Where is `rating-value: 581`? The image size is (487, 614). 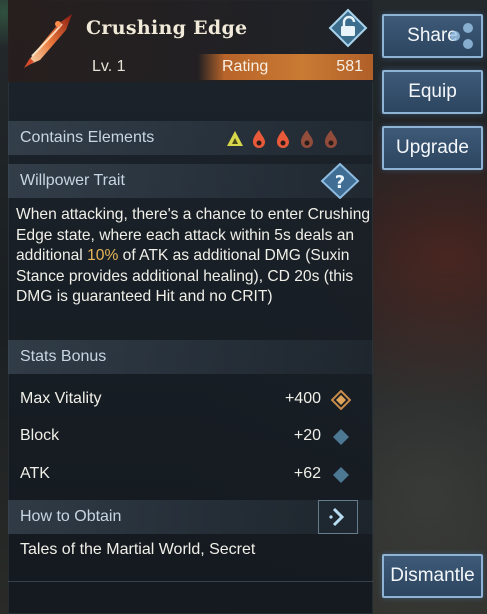 rating-value: 581 is located at coordinates (349, 66).